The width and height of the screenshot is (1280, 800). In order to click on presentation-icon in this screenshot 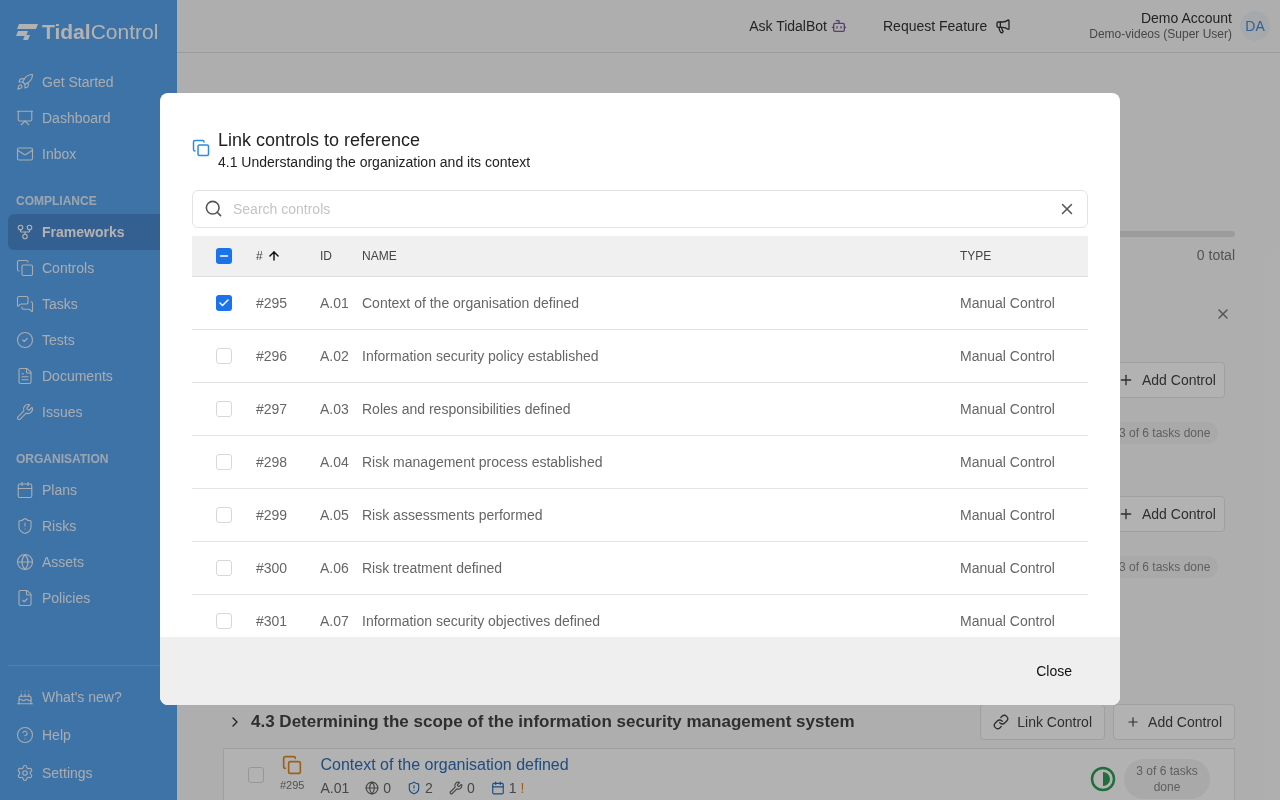, I will do `click(25, 118)`.